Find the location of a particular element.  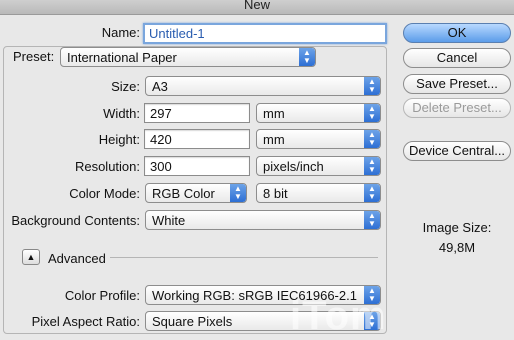

size-select: A3 ▲ ▼ is located at coordinates (263, 86).